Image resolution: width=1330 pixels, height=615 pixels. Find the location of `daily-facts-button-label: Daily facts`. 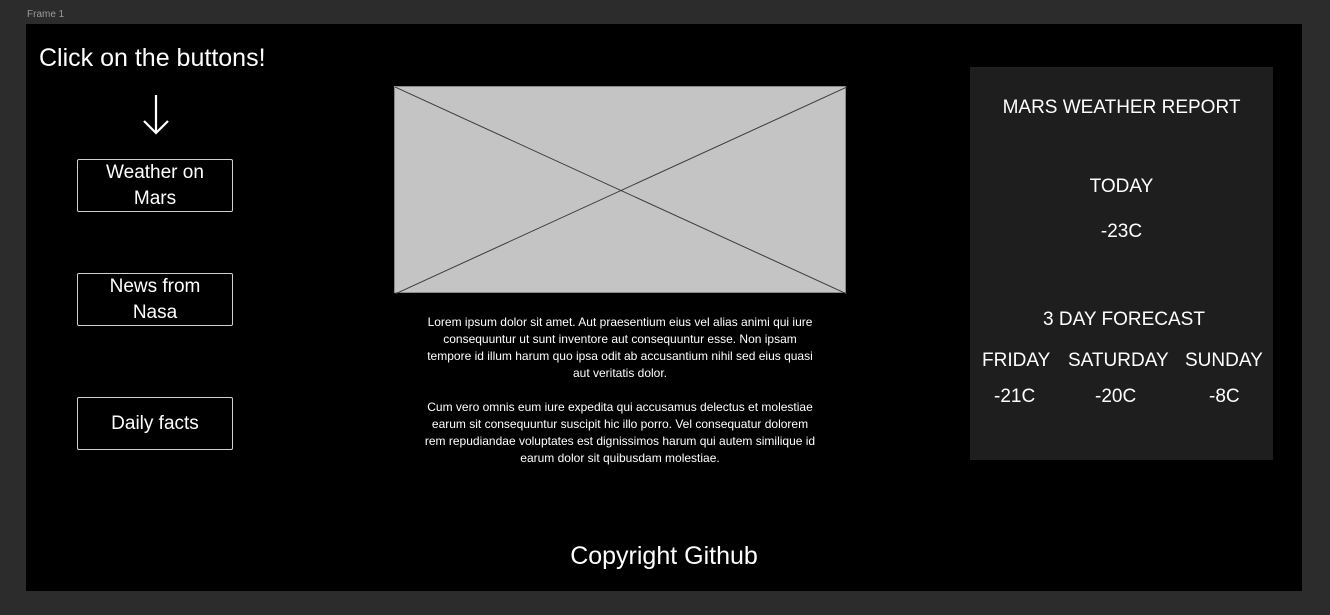

daily-facts-button-label: Daily facts is located at coordinates (155, 423).